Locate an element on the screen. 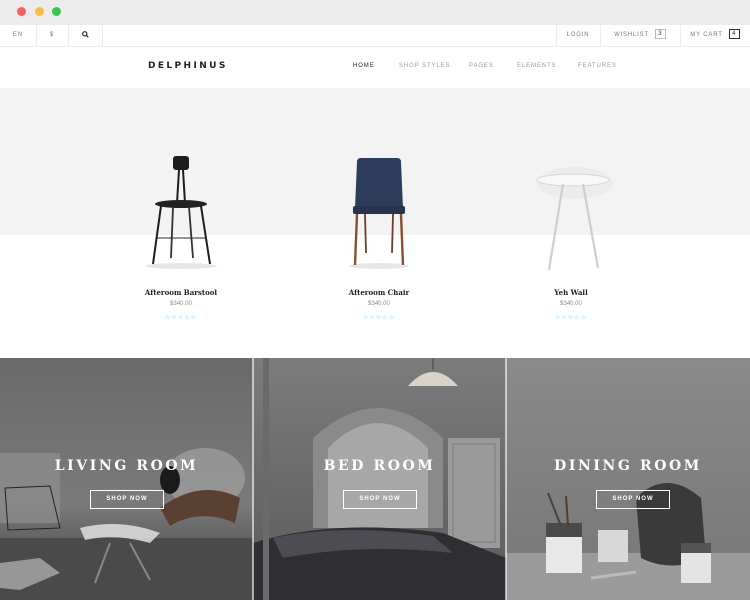 Image resolution: width=750 pixels, height=600 pixels. product-card: Yeh Wall $340.00 ☆☆☆☆☆ is located at coordinates (571, 208).